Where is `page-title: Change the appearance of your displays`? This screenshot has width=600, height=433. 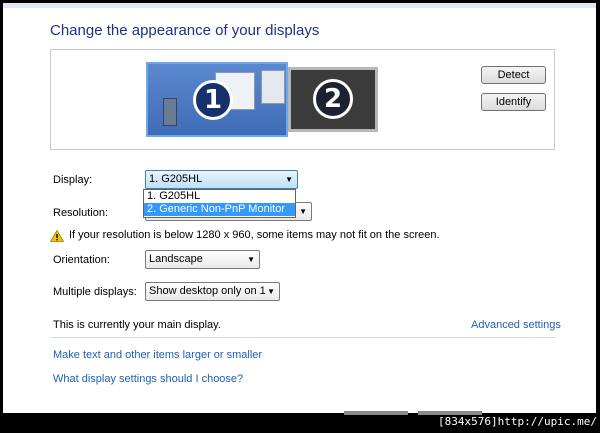 page-title: Change the appearance of your displays is located at coordinates (185, 30).